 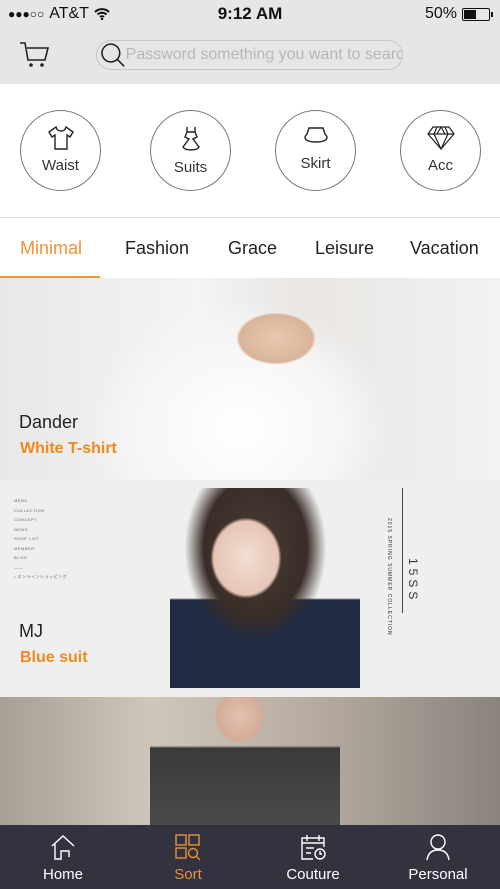 I want to click on tab-grace: Grace, so click(x=252, y=248).